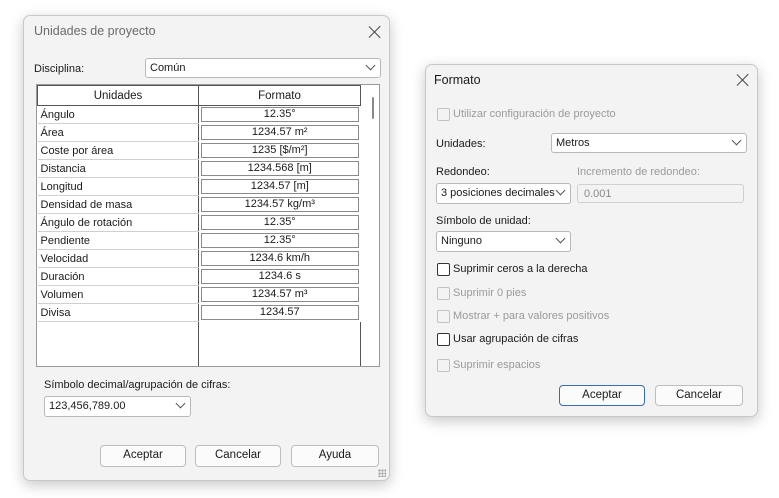 Image resolution: width=779 pixels, height=498 pixels. I want to click on unit-symbol-value: Ninguno, so click(461, 241).